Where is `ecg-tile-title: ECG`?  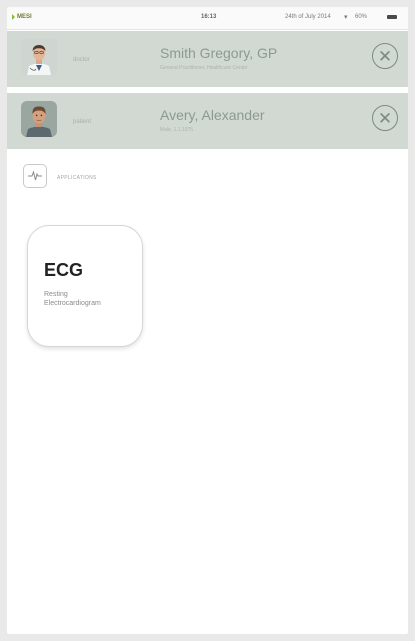
ecg-tile-title: ECG is located at coordinates (64, 270).